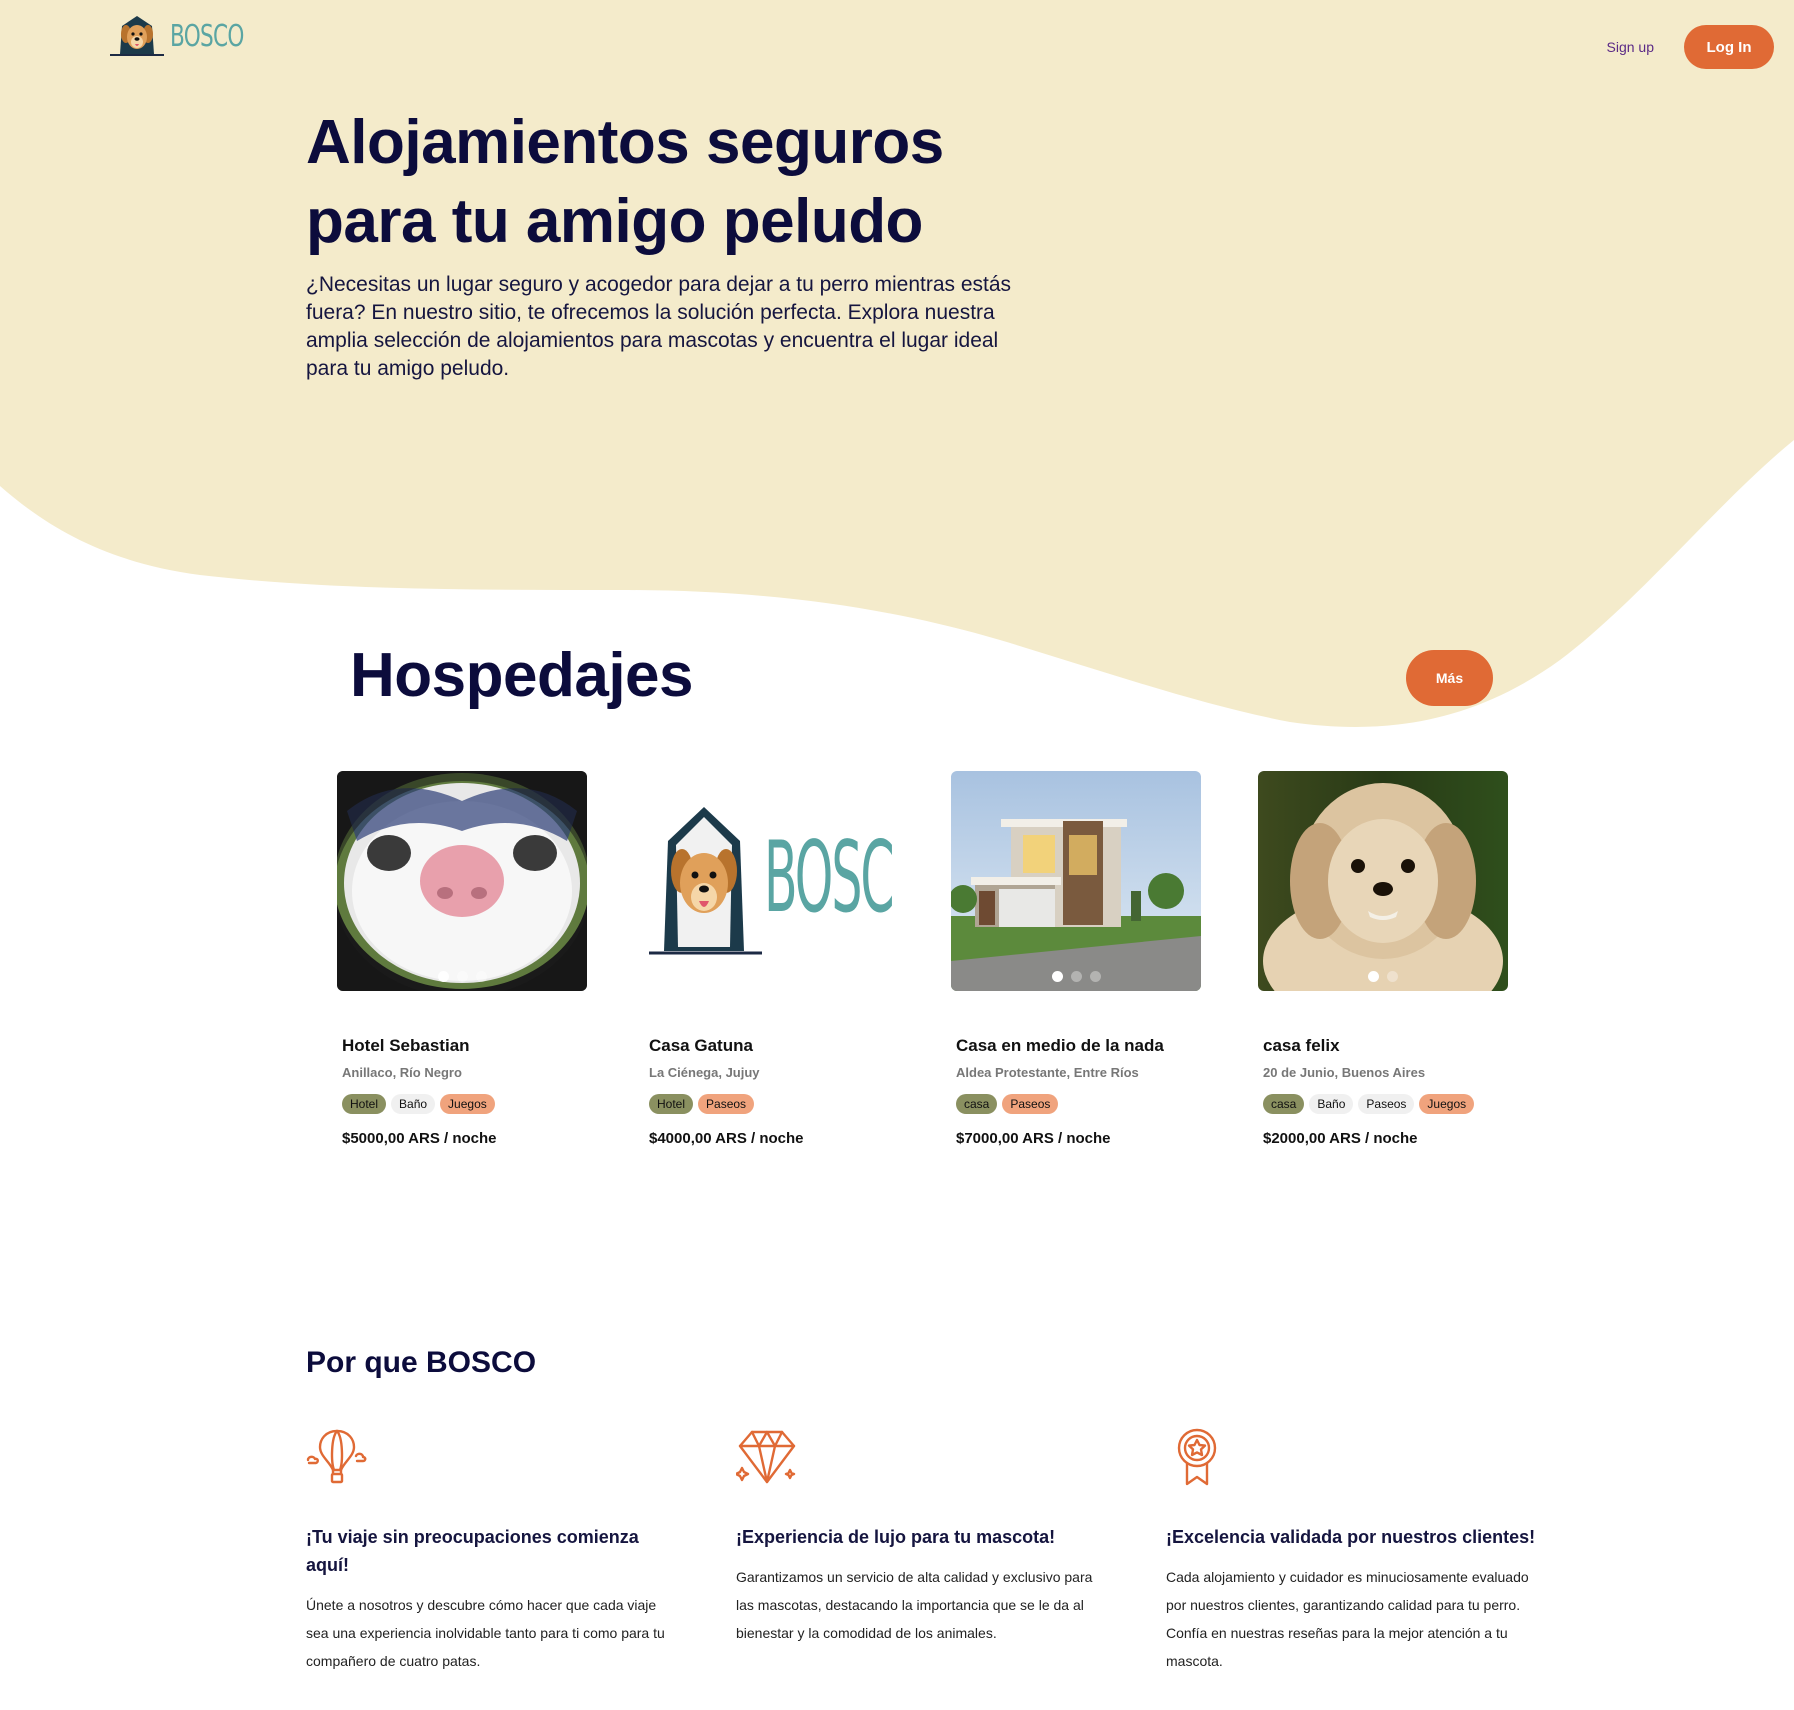 Image resolution: width=1794 pixels, height=1710 pixels. I want to click on listing-price: $5000,00 ARS / noche, so click(419, 1138).